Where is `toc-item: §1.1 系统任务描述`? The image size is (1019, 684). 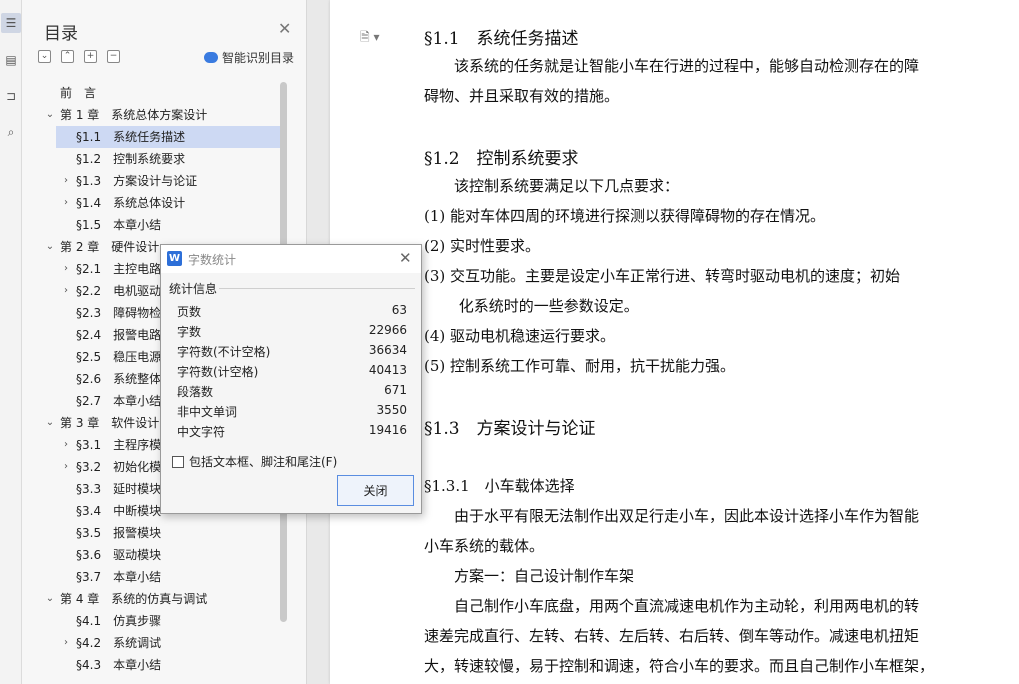
toc-item: §1.1 系统任务描述 is located at coordinates (168, 137).